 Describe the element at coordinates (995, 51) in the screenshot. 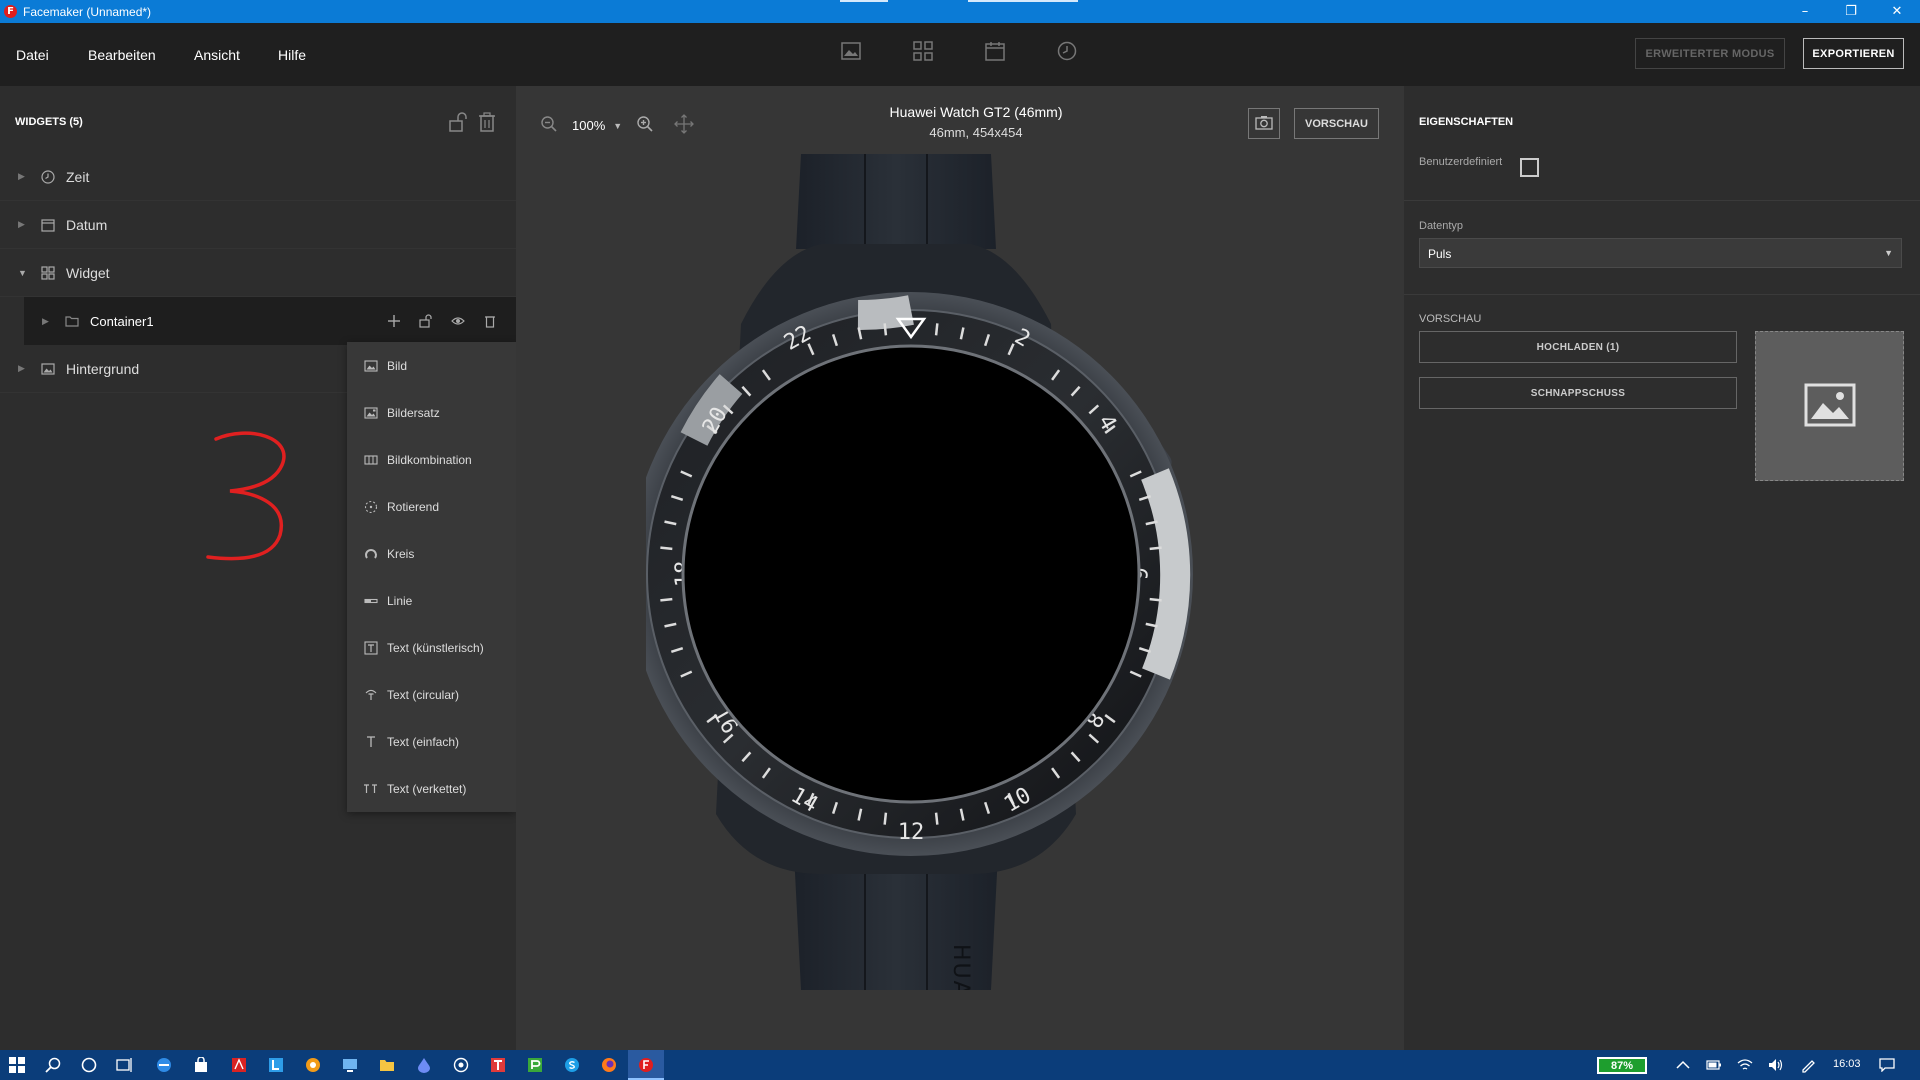

I see `calendar-view-icon` at that location.